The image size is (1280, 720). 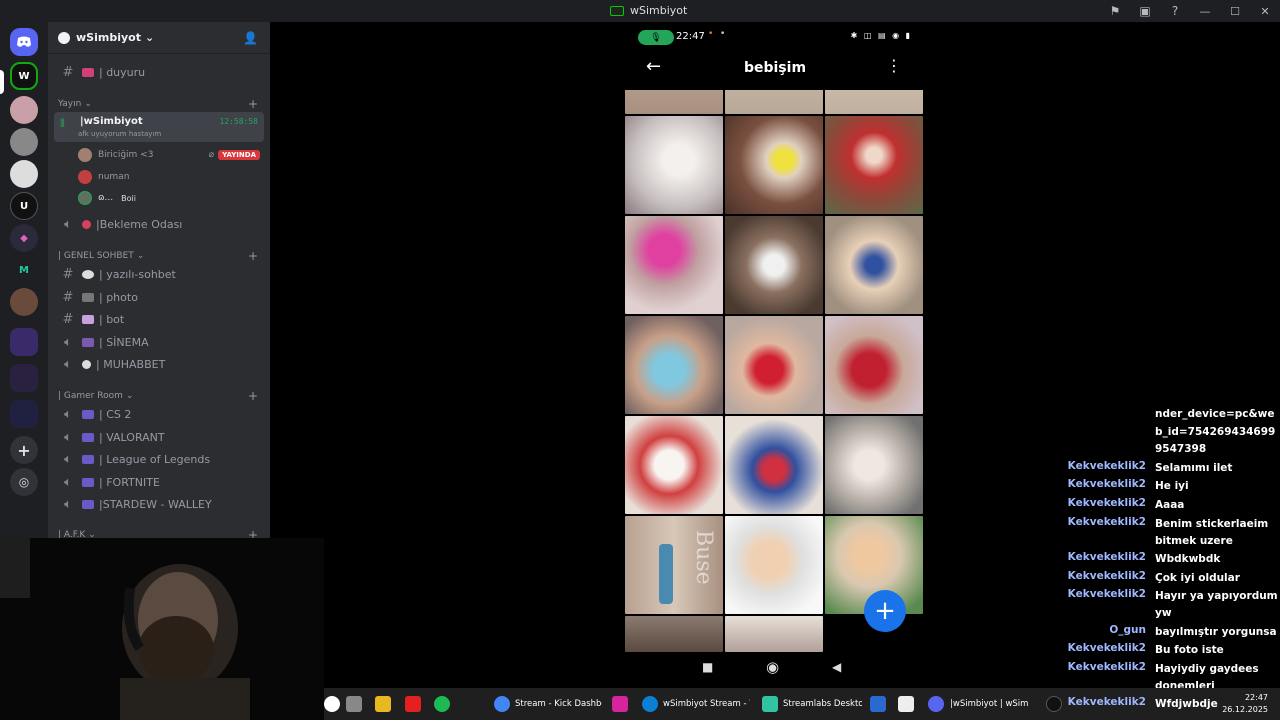 I want to click on taskbar-item-chrome: Stream - Kick Dashboard, so click(x=548, y=704).